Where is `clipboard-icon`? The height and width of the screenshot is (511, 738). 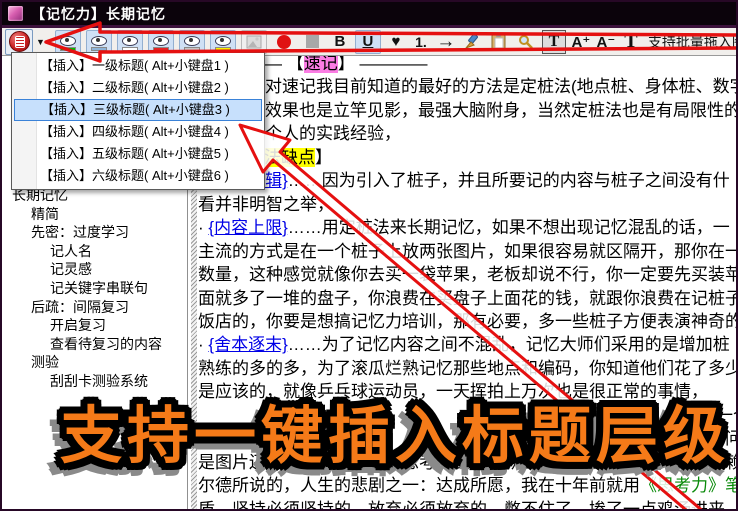 clipboard-icon is located at coordinates (498, 41).